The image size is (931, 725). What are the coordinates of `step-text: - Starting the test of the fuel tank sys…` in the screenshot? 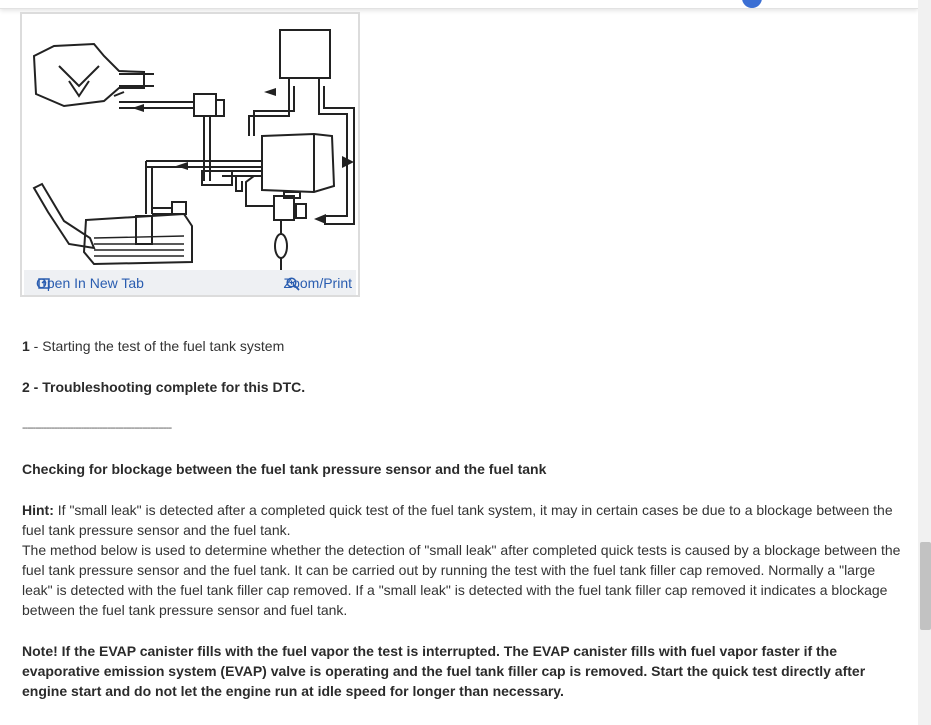 It's located at (157, 346).